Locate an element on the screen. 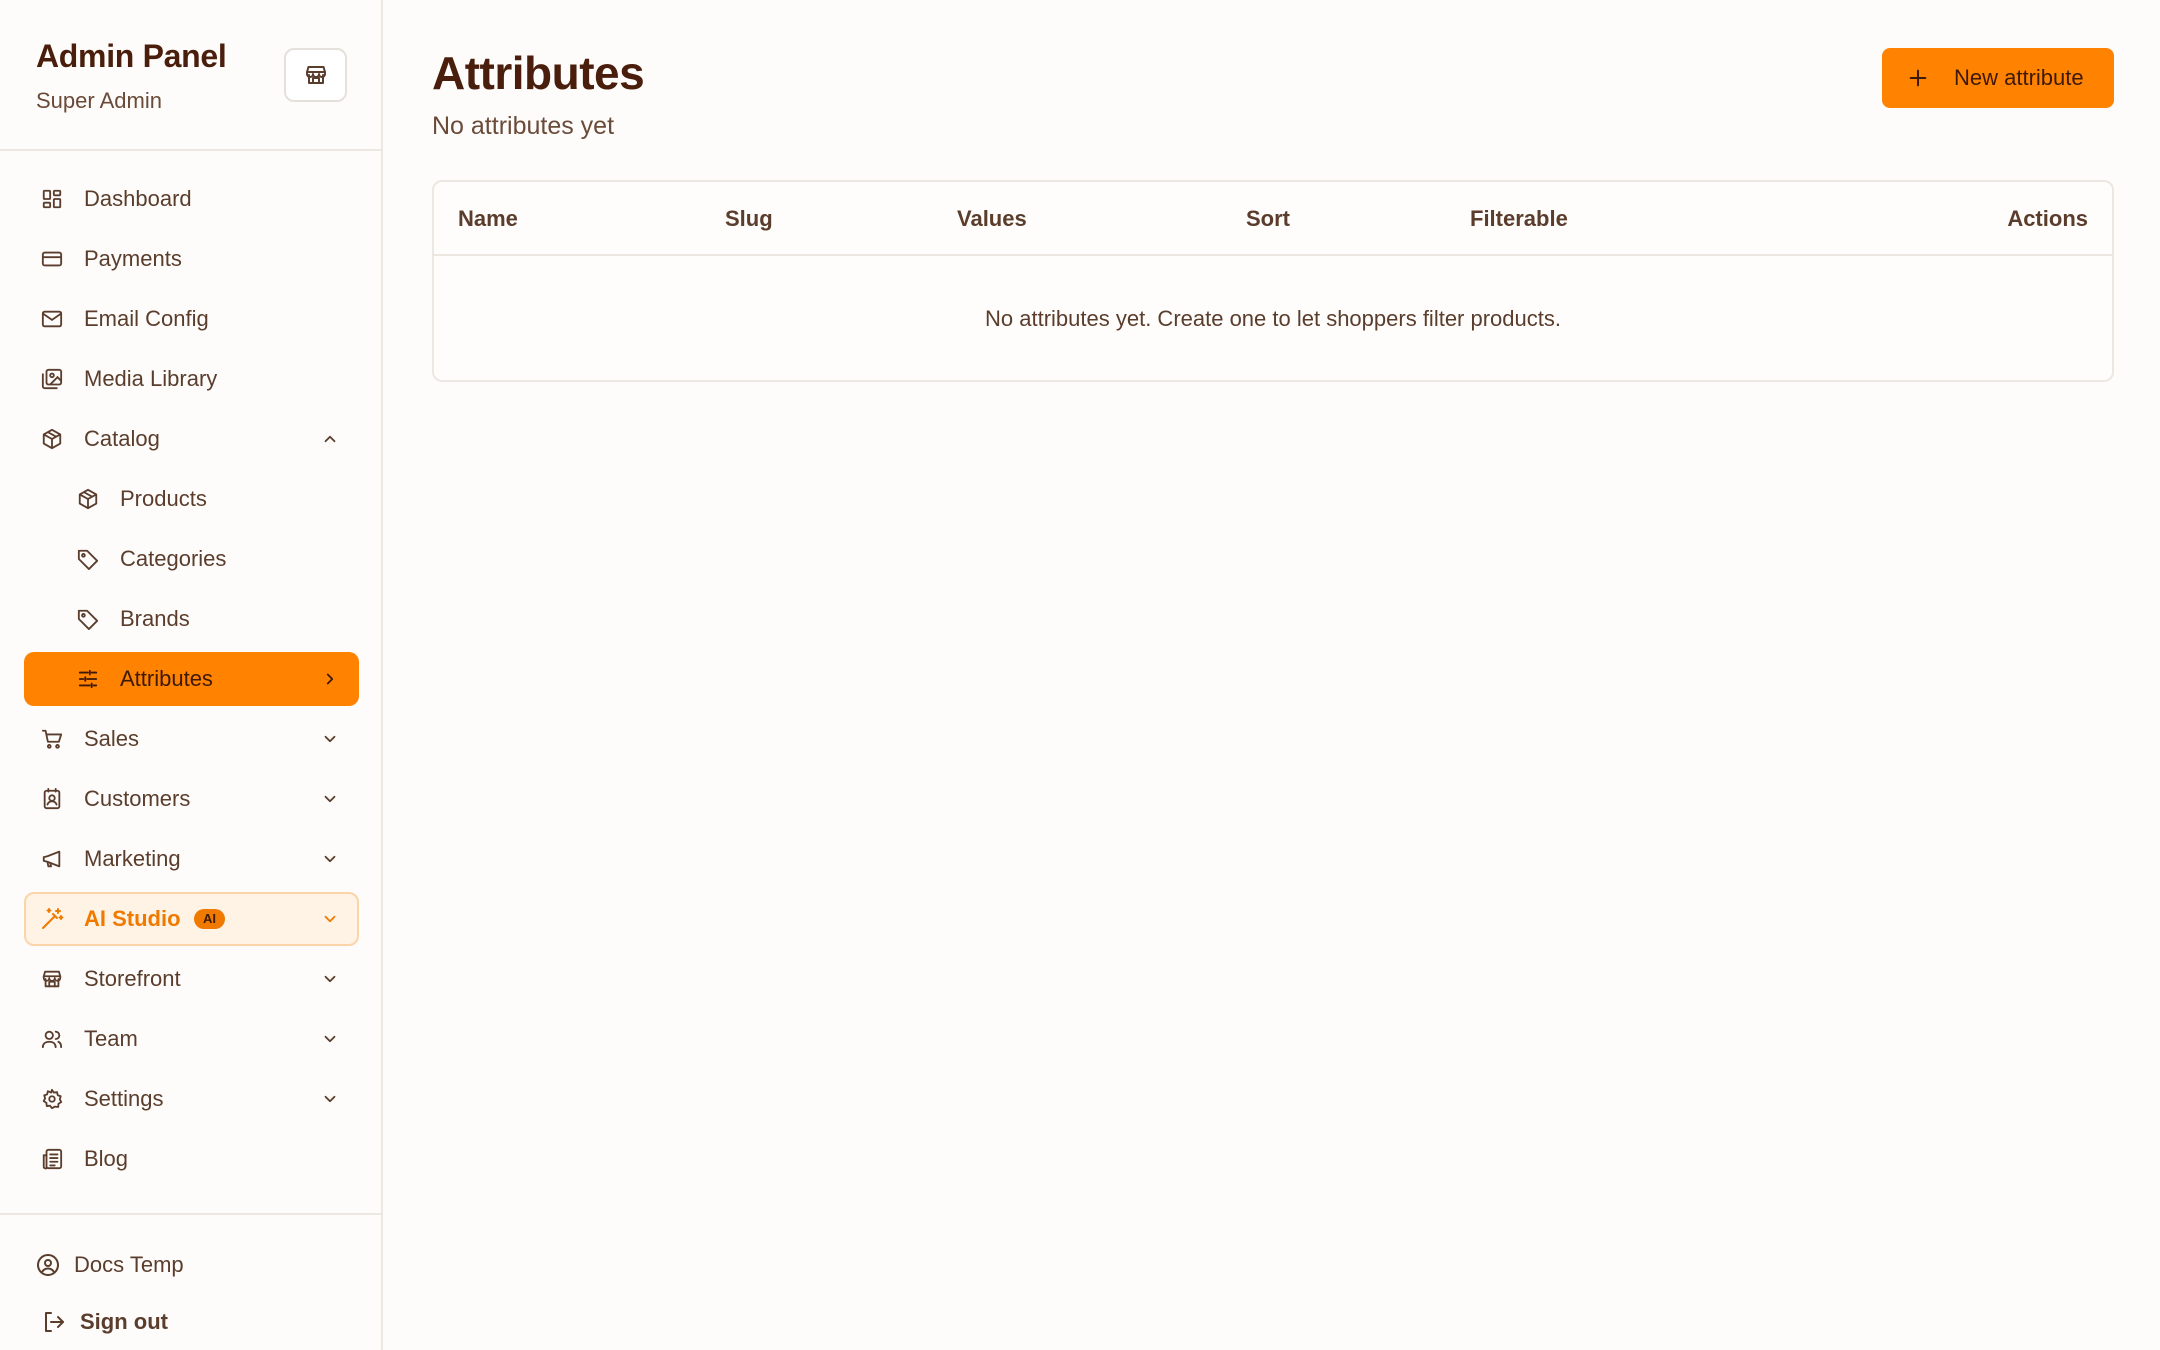 The image size is (2160, 1350). sidebar-item-marketing: Marketing is located at coordinates (191, 859).